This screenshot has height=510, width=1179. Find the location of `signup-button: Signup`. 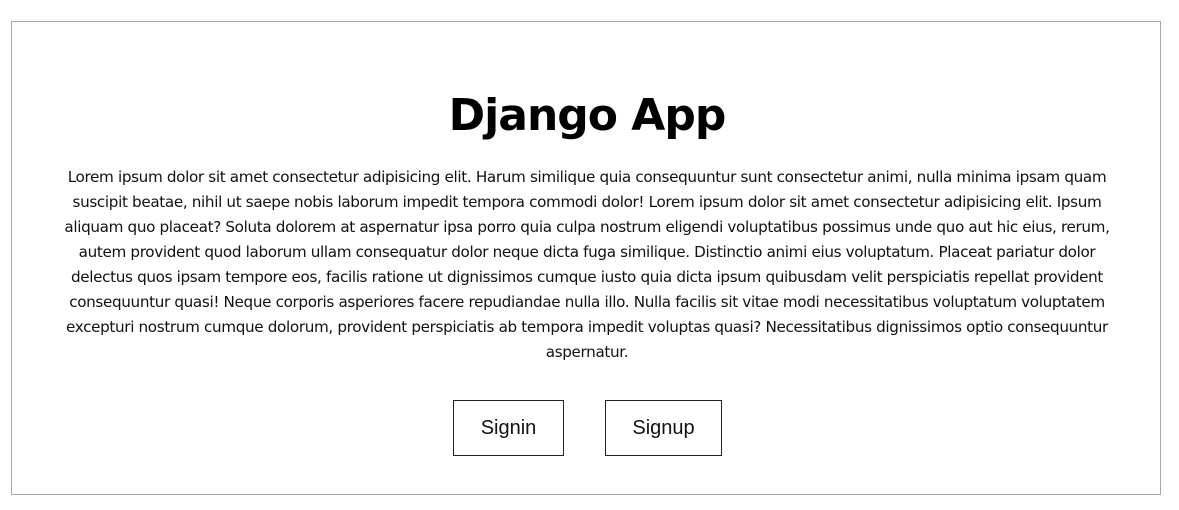

signup-button: Signup is located at coordinates (663, 428).